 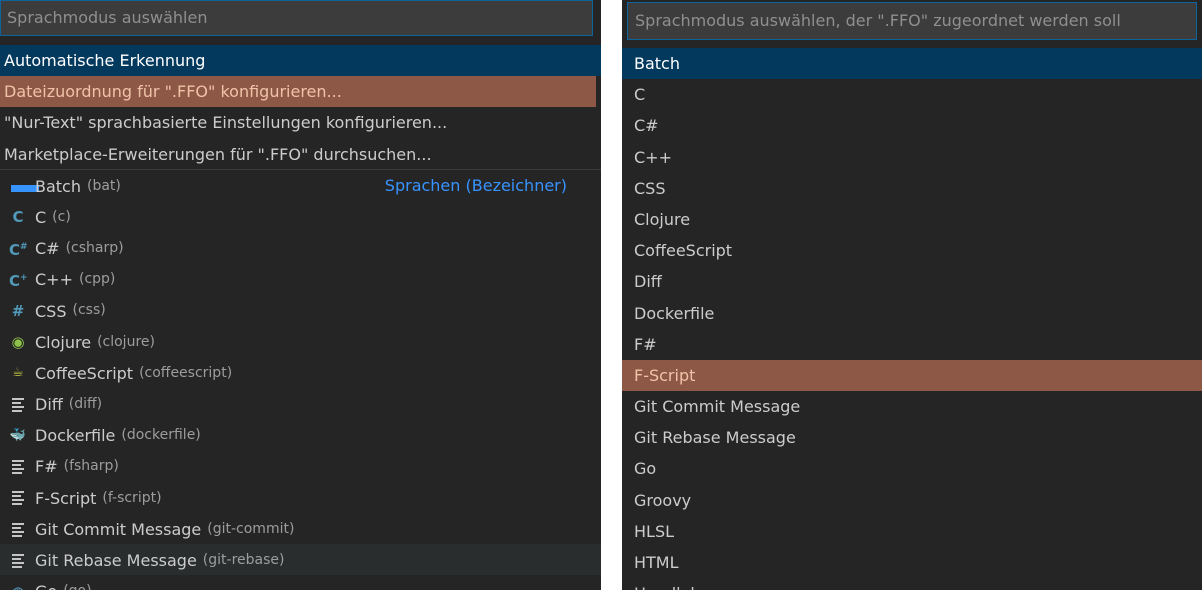 I want to click on language-label: Batch, so click(x=58, y=186).